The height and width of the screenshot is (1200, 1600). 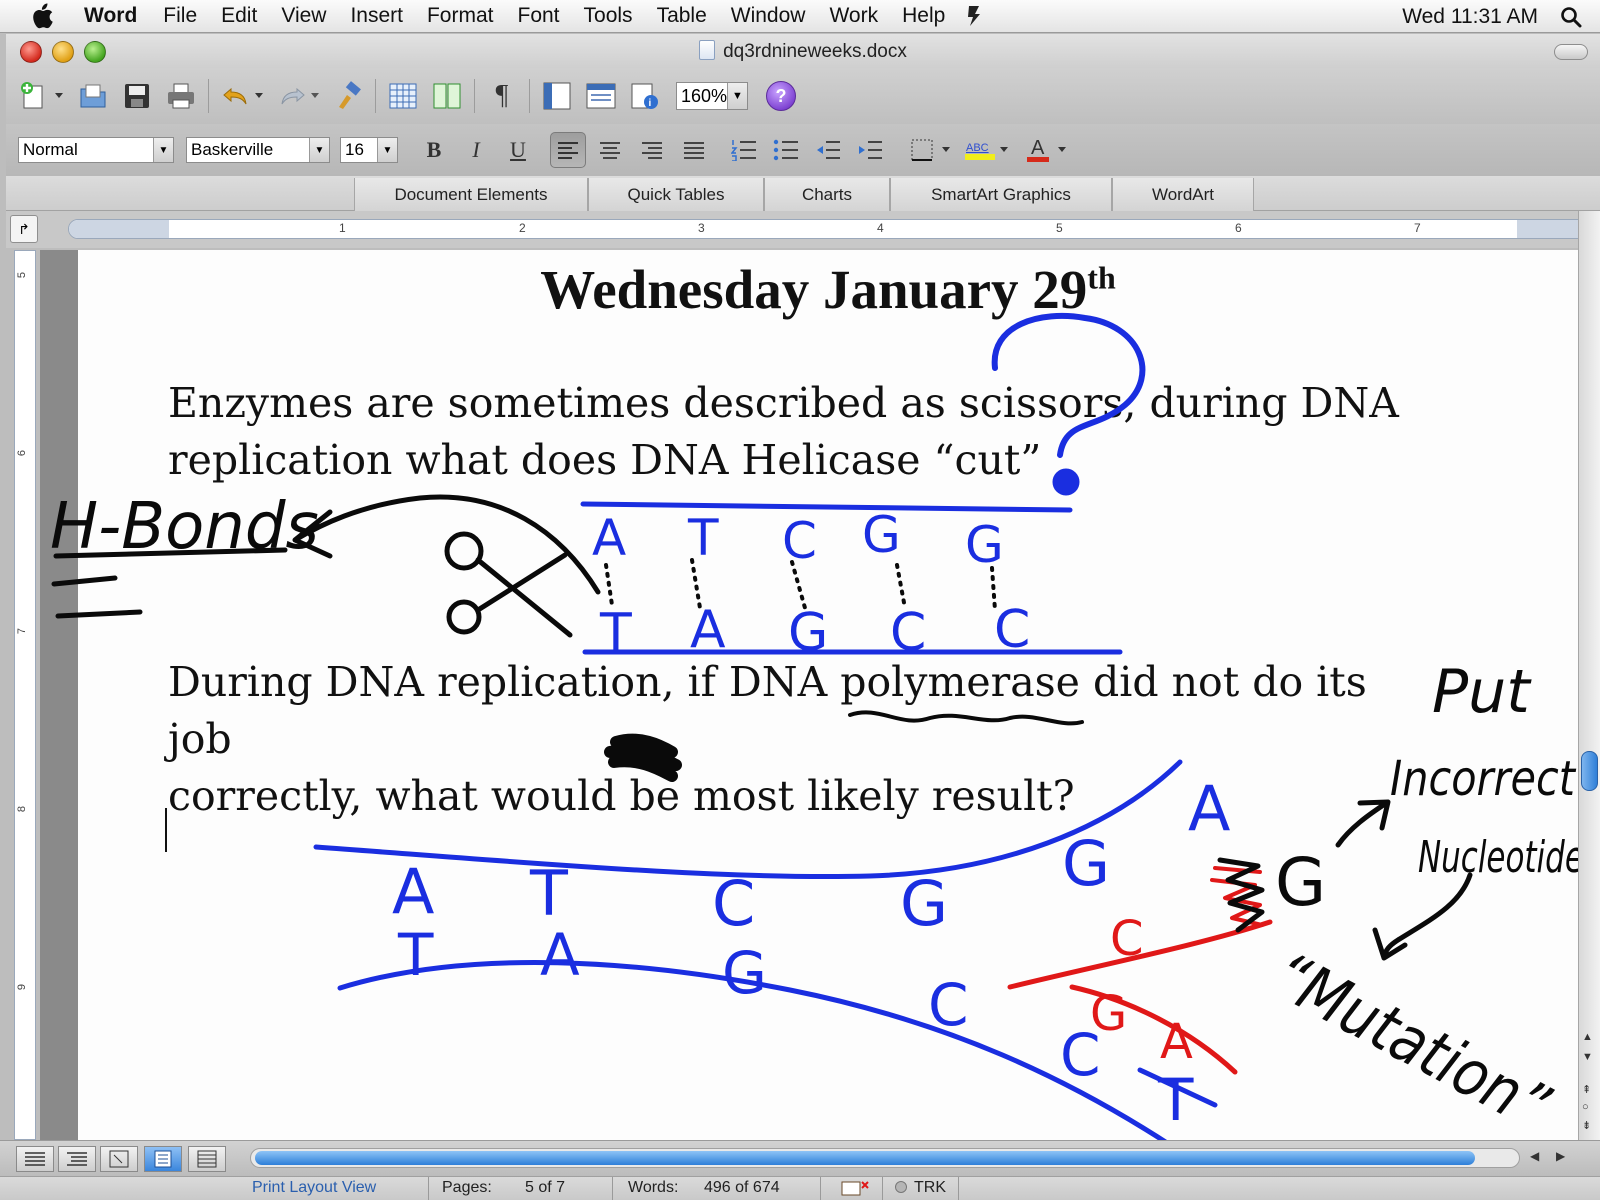 What do you see at coordinates (1038, 150) in the screenshot?
I see `font-color-button: A` at bounding box center [1038, 150].